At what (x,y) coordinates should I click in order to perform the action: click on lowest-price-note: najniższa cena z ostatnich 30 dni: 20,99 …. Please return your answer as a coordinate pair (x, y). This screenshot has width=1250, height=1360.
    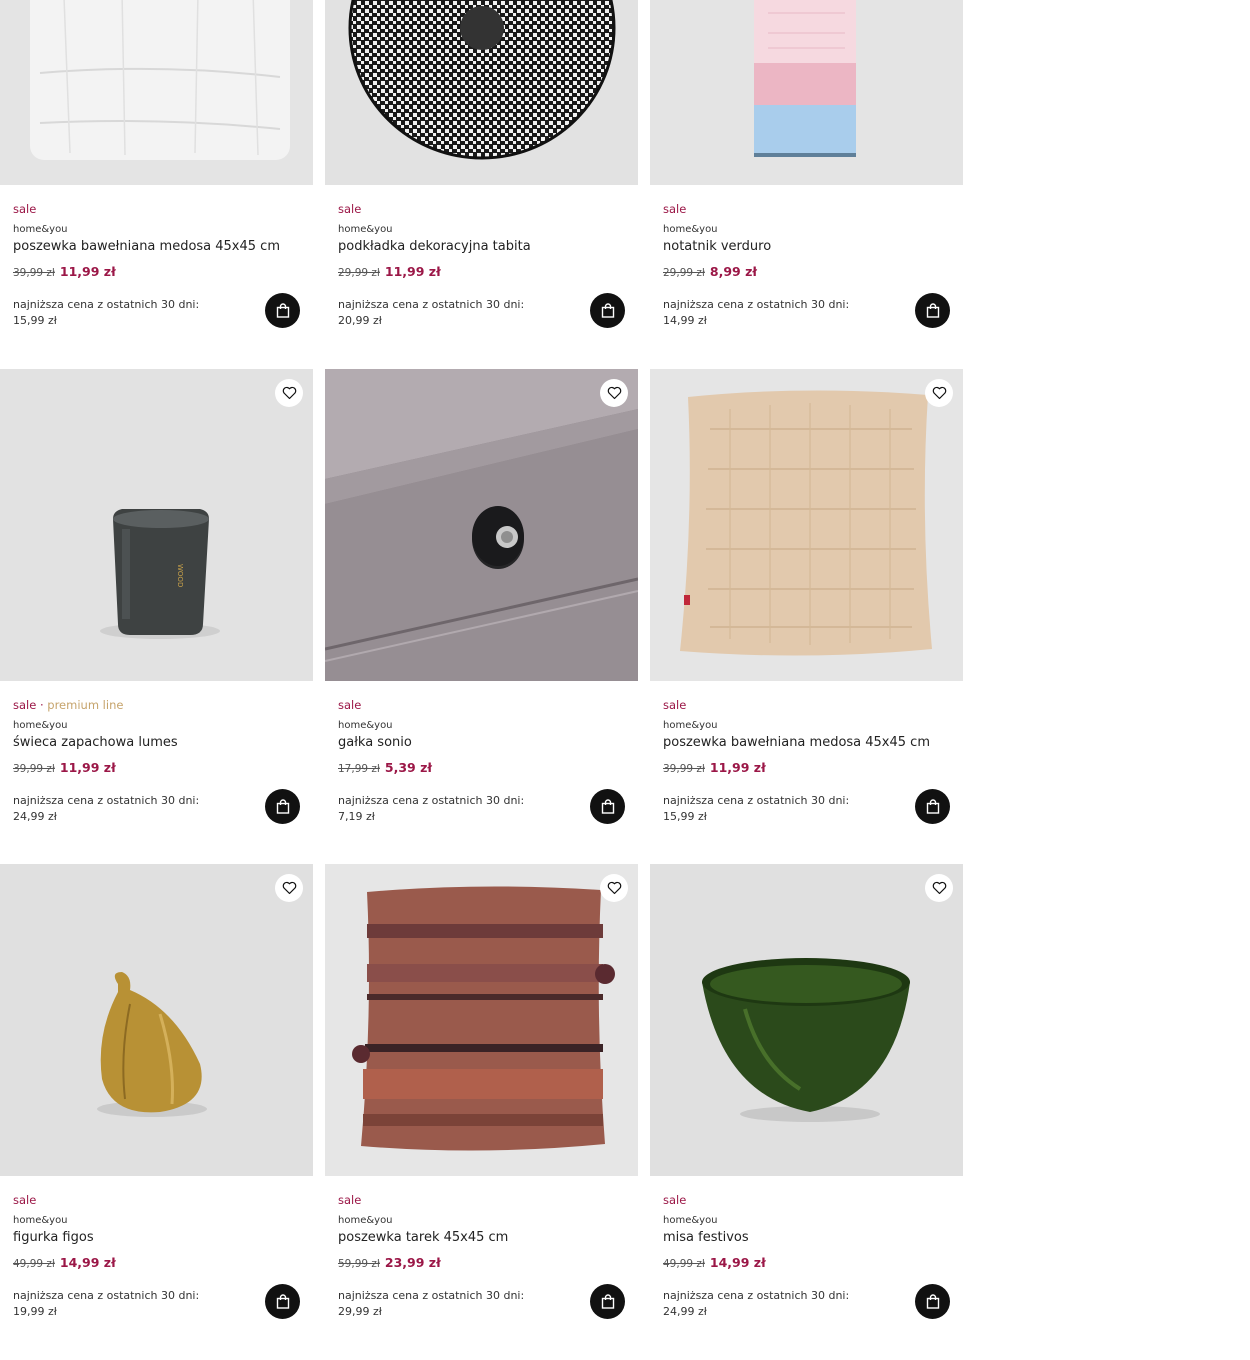
    Looking at the image, I should click on (431, 313).